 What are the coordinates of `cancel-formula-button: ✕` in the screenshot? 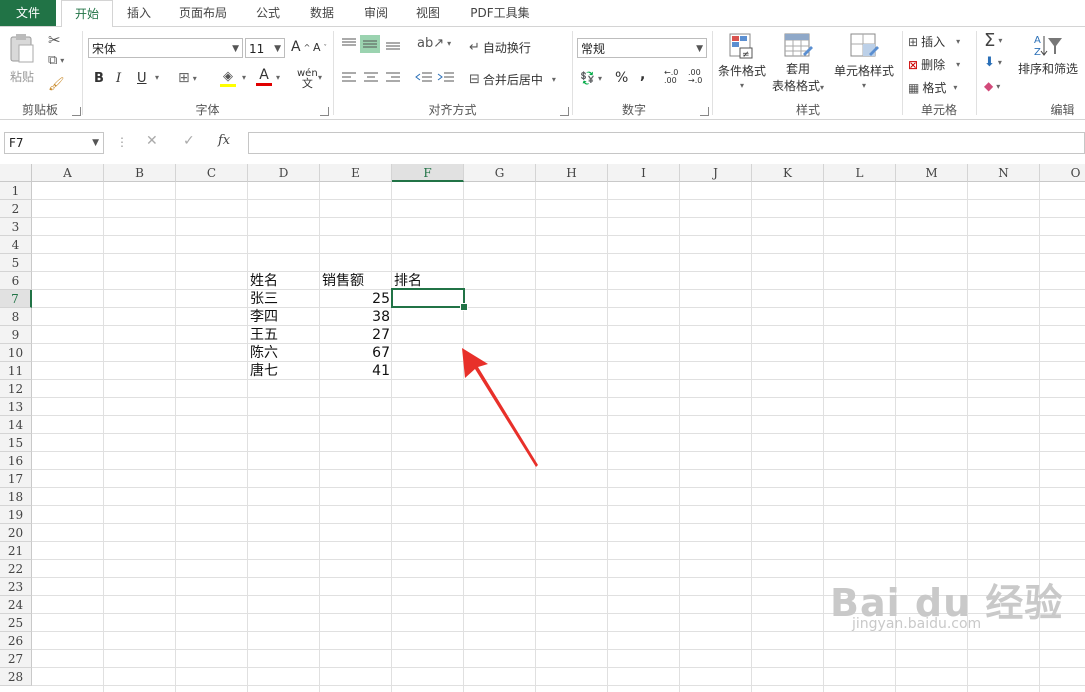 It's located at (152, 141).